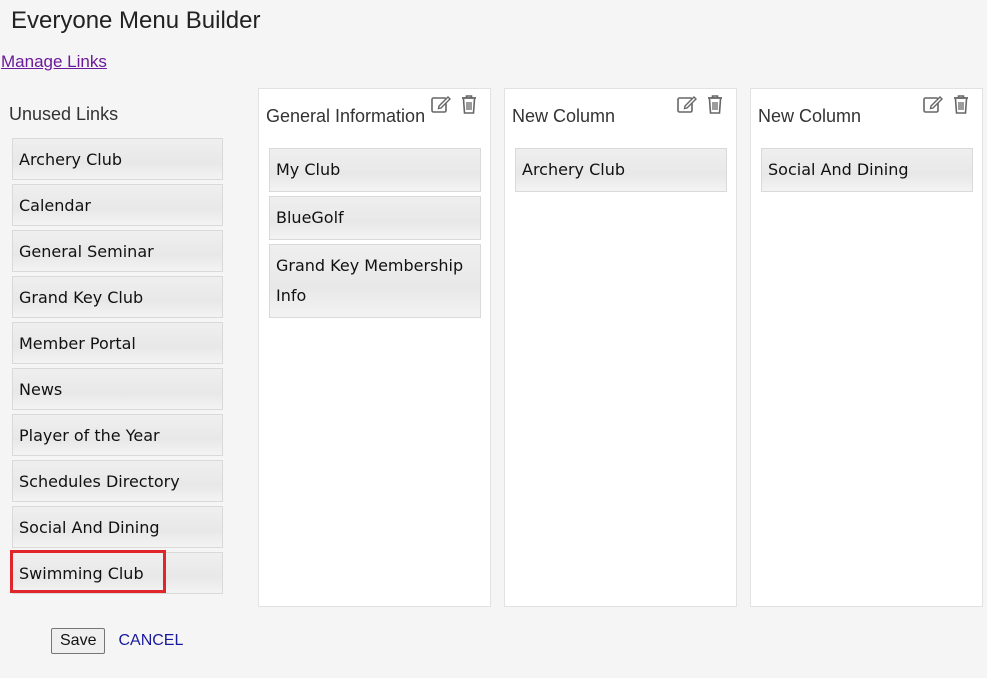 This screenshot has height=678, width=987. What do you see at coordinates (117, 641) in the screenshot?
I see `footer-actions: Save CANCEL` at bounding box center [117, 641].